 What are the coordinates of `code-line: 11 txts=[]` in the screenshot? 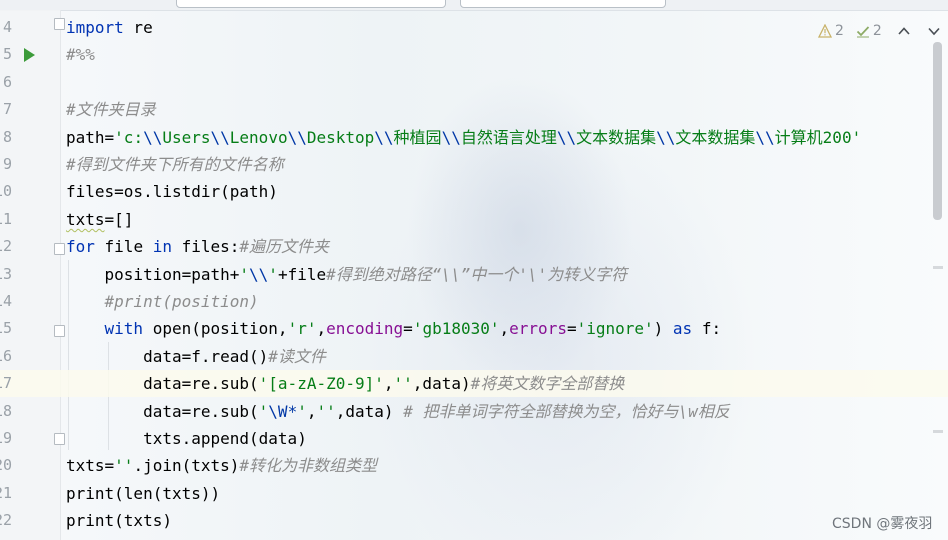 It's located at (474, 219).